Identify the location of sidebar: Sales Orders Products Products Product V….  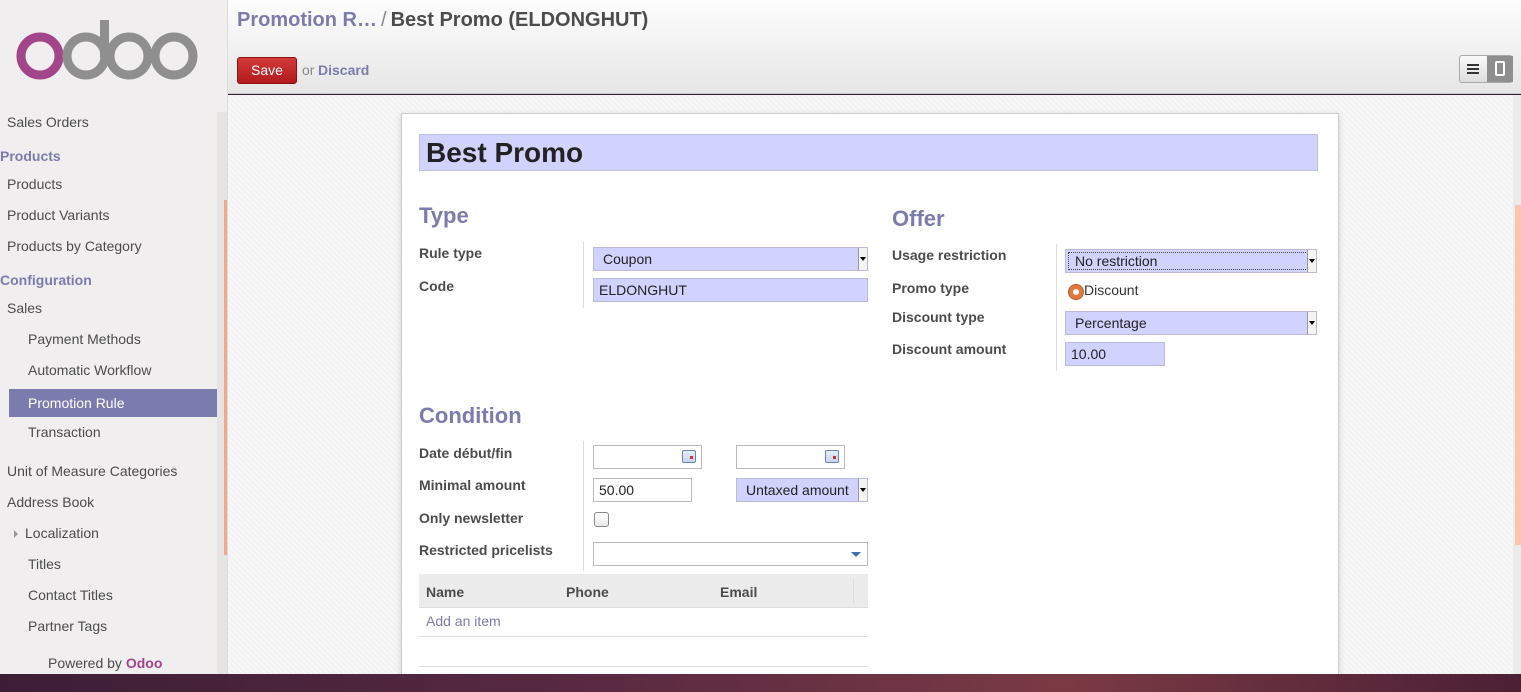
(114, 337).